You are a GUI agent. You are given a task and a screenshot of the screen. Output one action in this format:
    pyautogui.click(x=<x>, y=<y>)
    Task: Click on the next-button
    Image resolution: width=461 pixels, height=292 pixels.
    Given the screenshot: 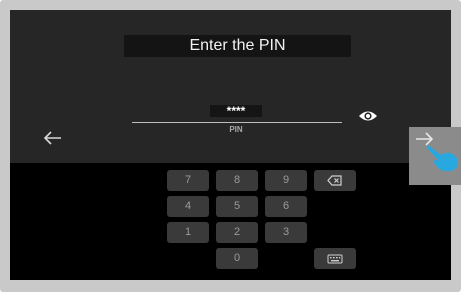 What is the action you would take?
    pyautogui.click(x=435, y=156)
    